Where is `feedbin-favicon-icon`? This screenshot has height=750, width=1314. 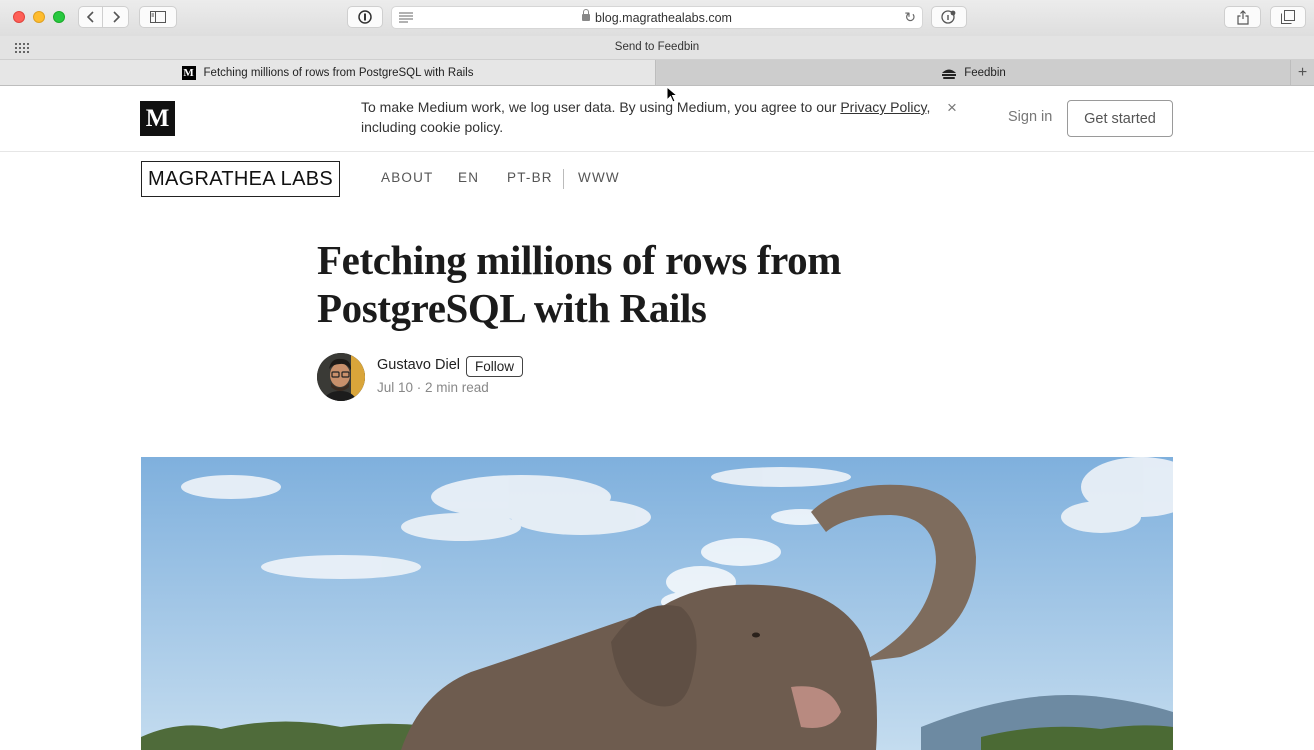
feedbin-favicon-icon is located at coordinates (949, 74).